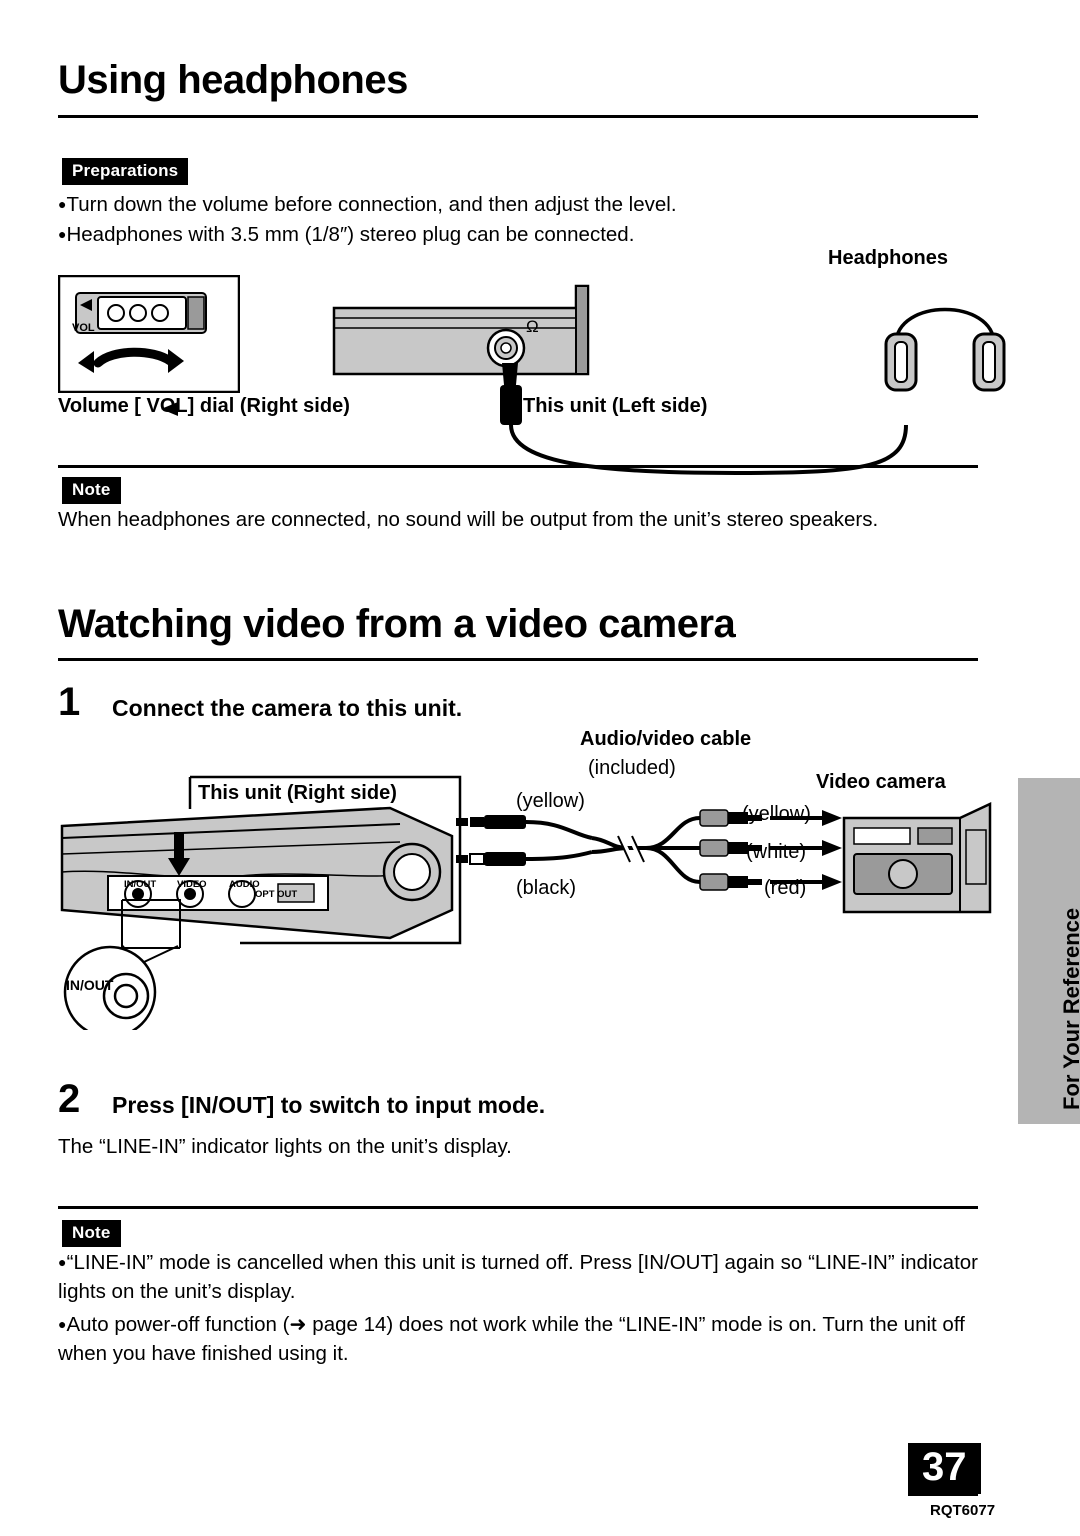 Image resolution: width=1080 pixels, height=1536 pixels. I want to click on port-label-video: VIDEO, so click(192, 884).